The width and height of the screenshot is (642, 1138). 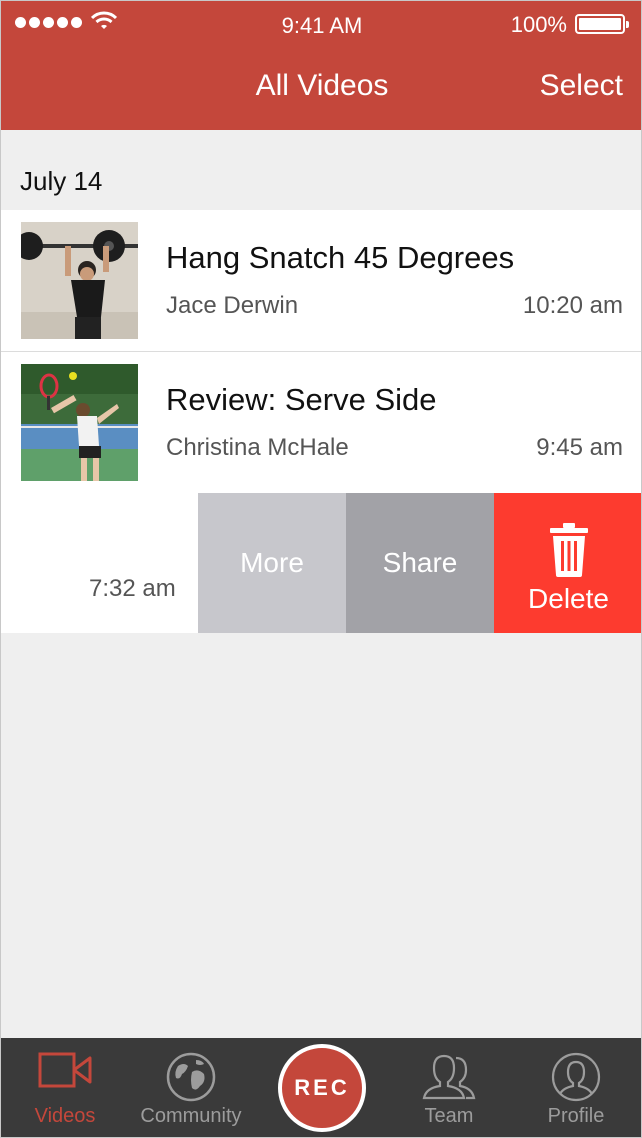 What do you see at coordinates (65, 1070) in the screenshot?
I see `video-camera-icon` at bounding box center [65, 1070].